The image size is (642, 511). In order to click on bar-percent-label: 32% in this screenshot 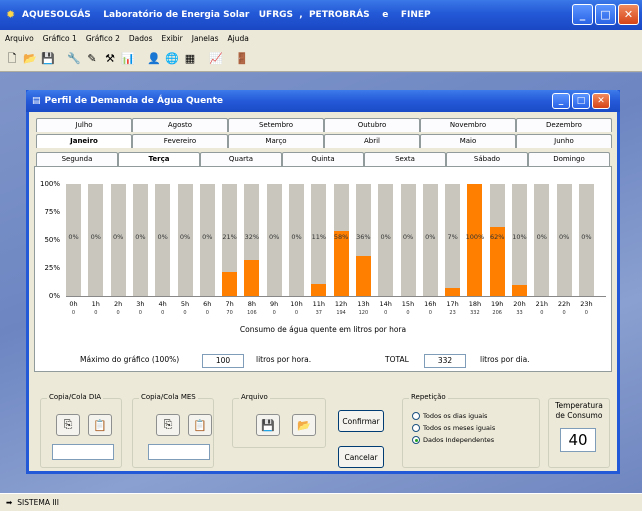, I will do `click(252, 237)`.